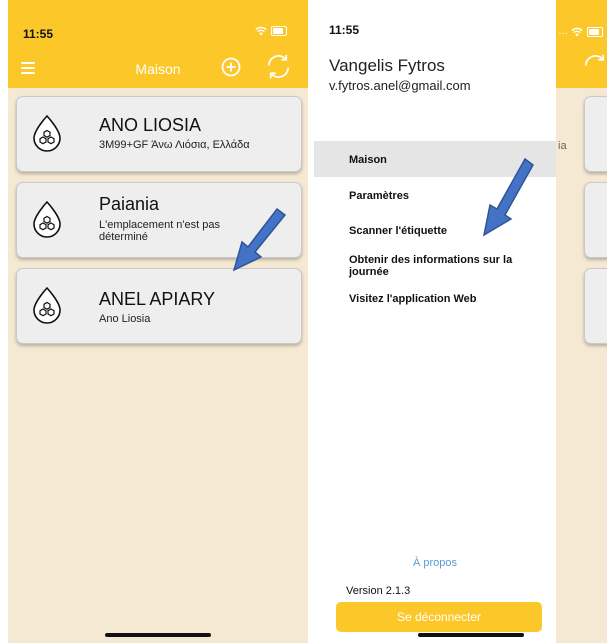 This screenshot has height=643, width=607. What do you see at coordinates (157, 299) in the screenshot?
I see `apiary-name: ANEL APIARY` at bounding box center [157, 299].